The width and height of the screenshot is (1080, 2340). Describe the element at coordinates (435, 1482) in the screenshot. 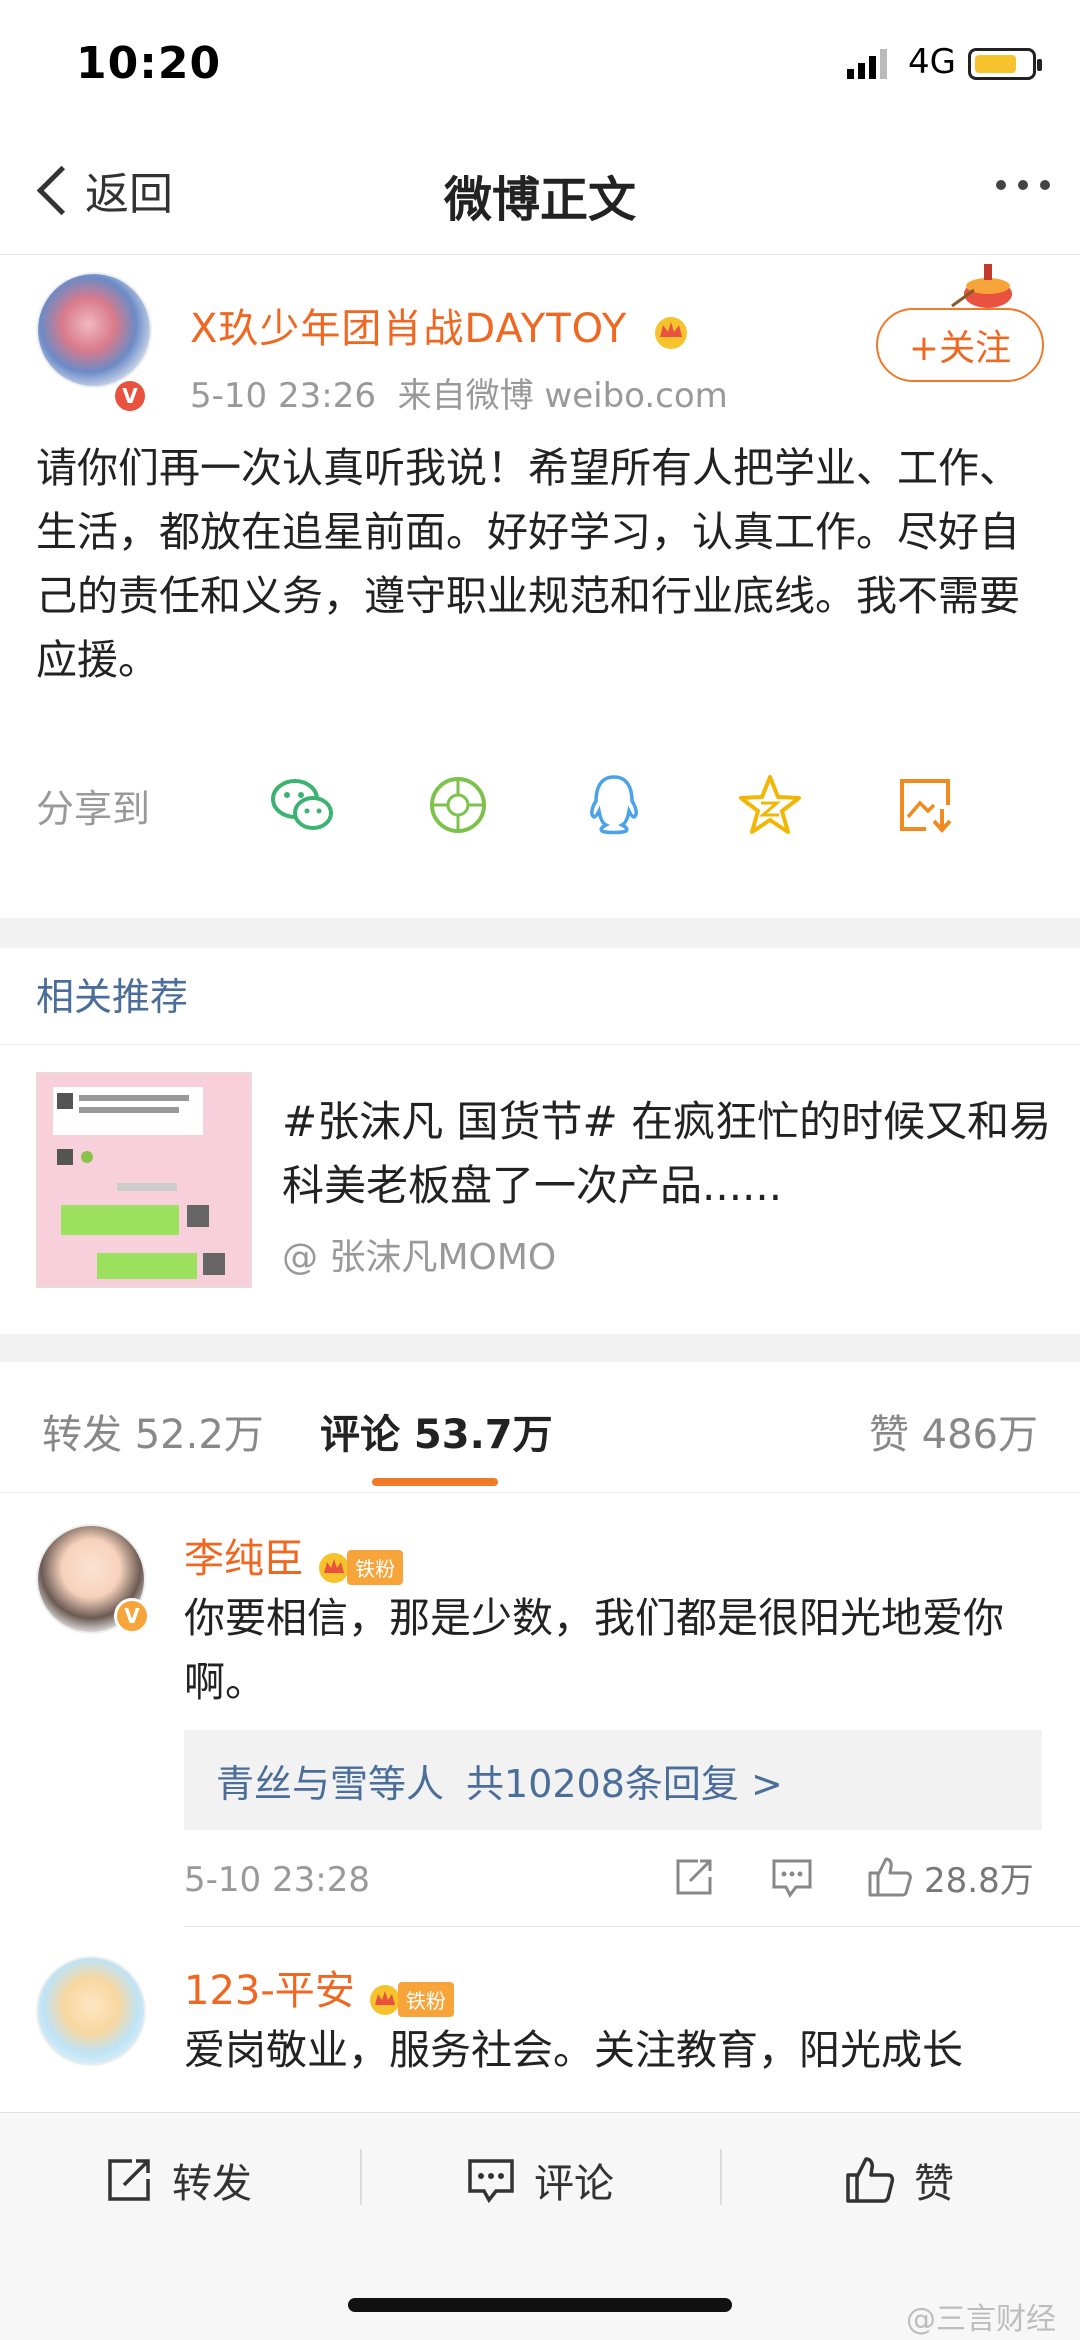

I see `active-tab-indicator` at that location.